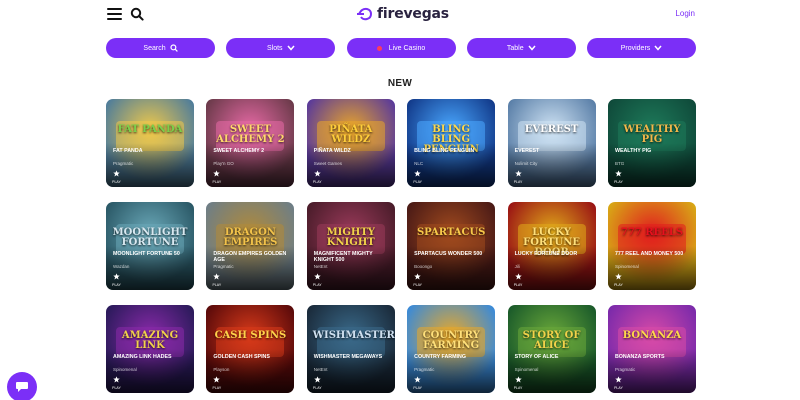  What do you see at coordinates (635, 48) in the screenshot?
I see `providers-label: Providers` at bounding box center [635, 48].